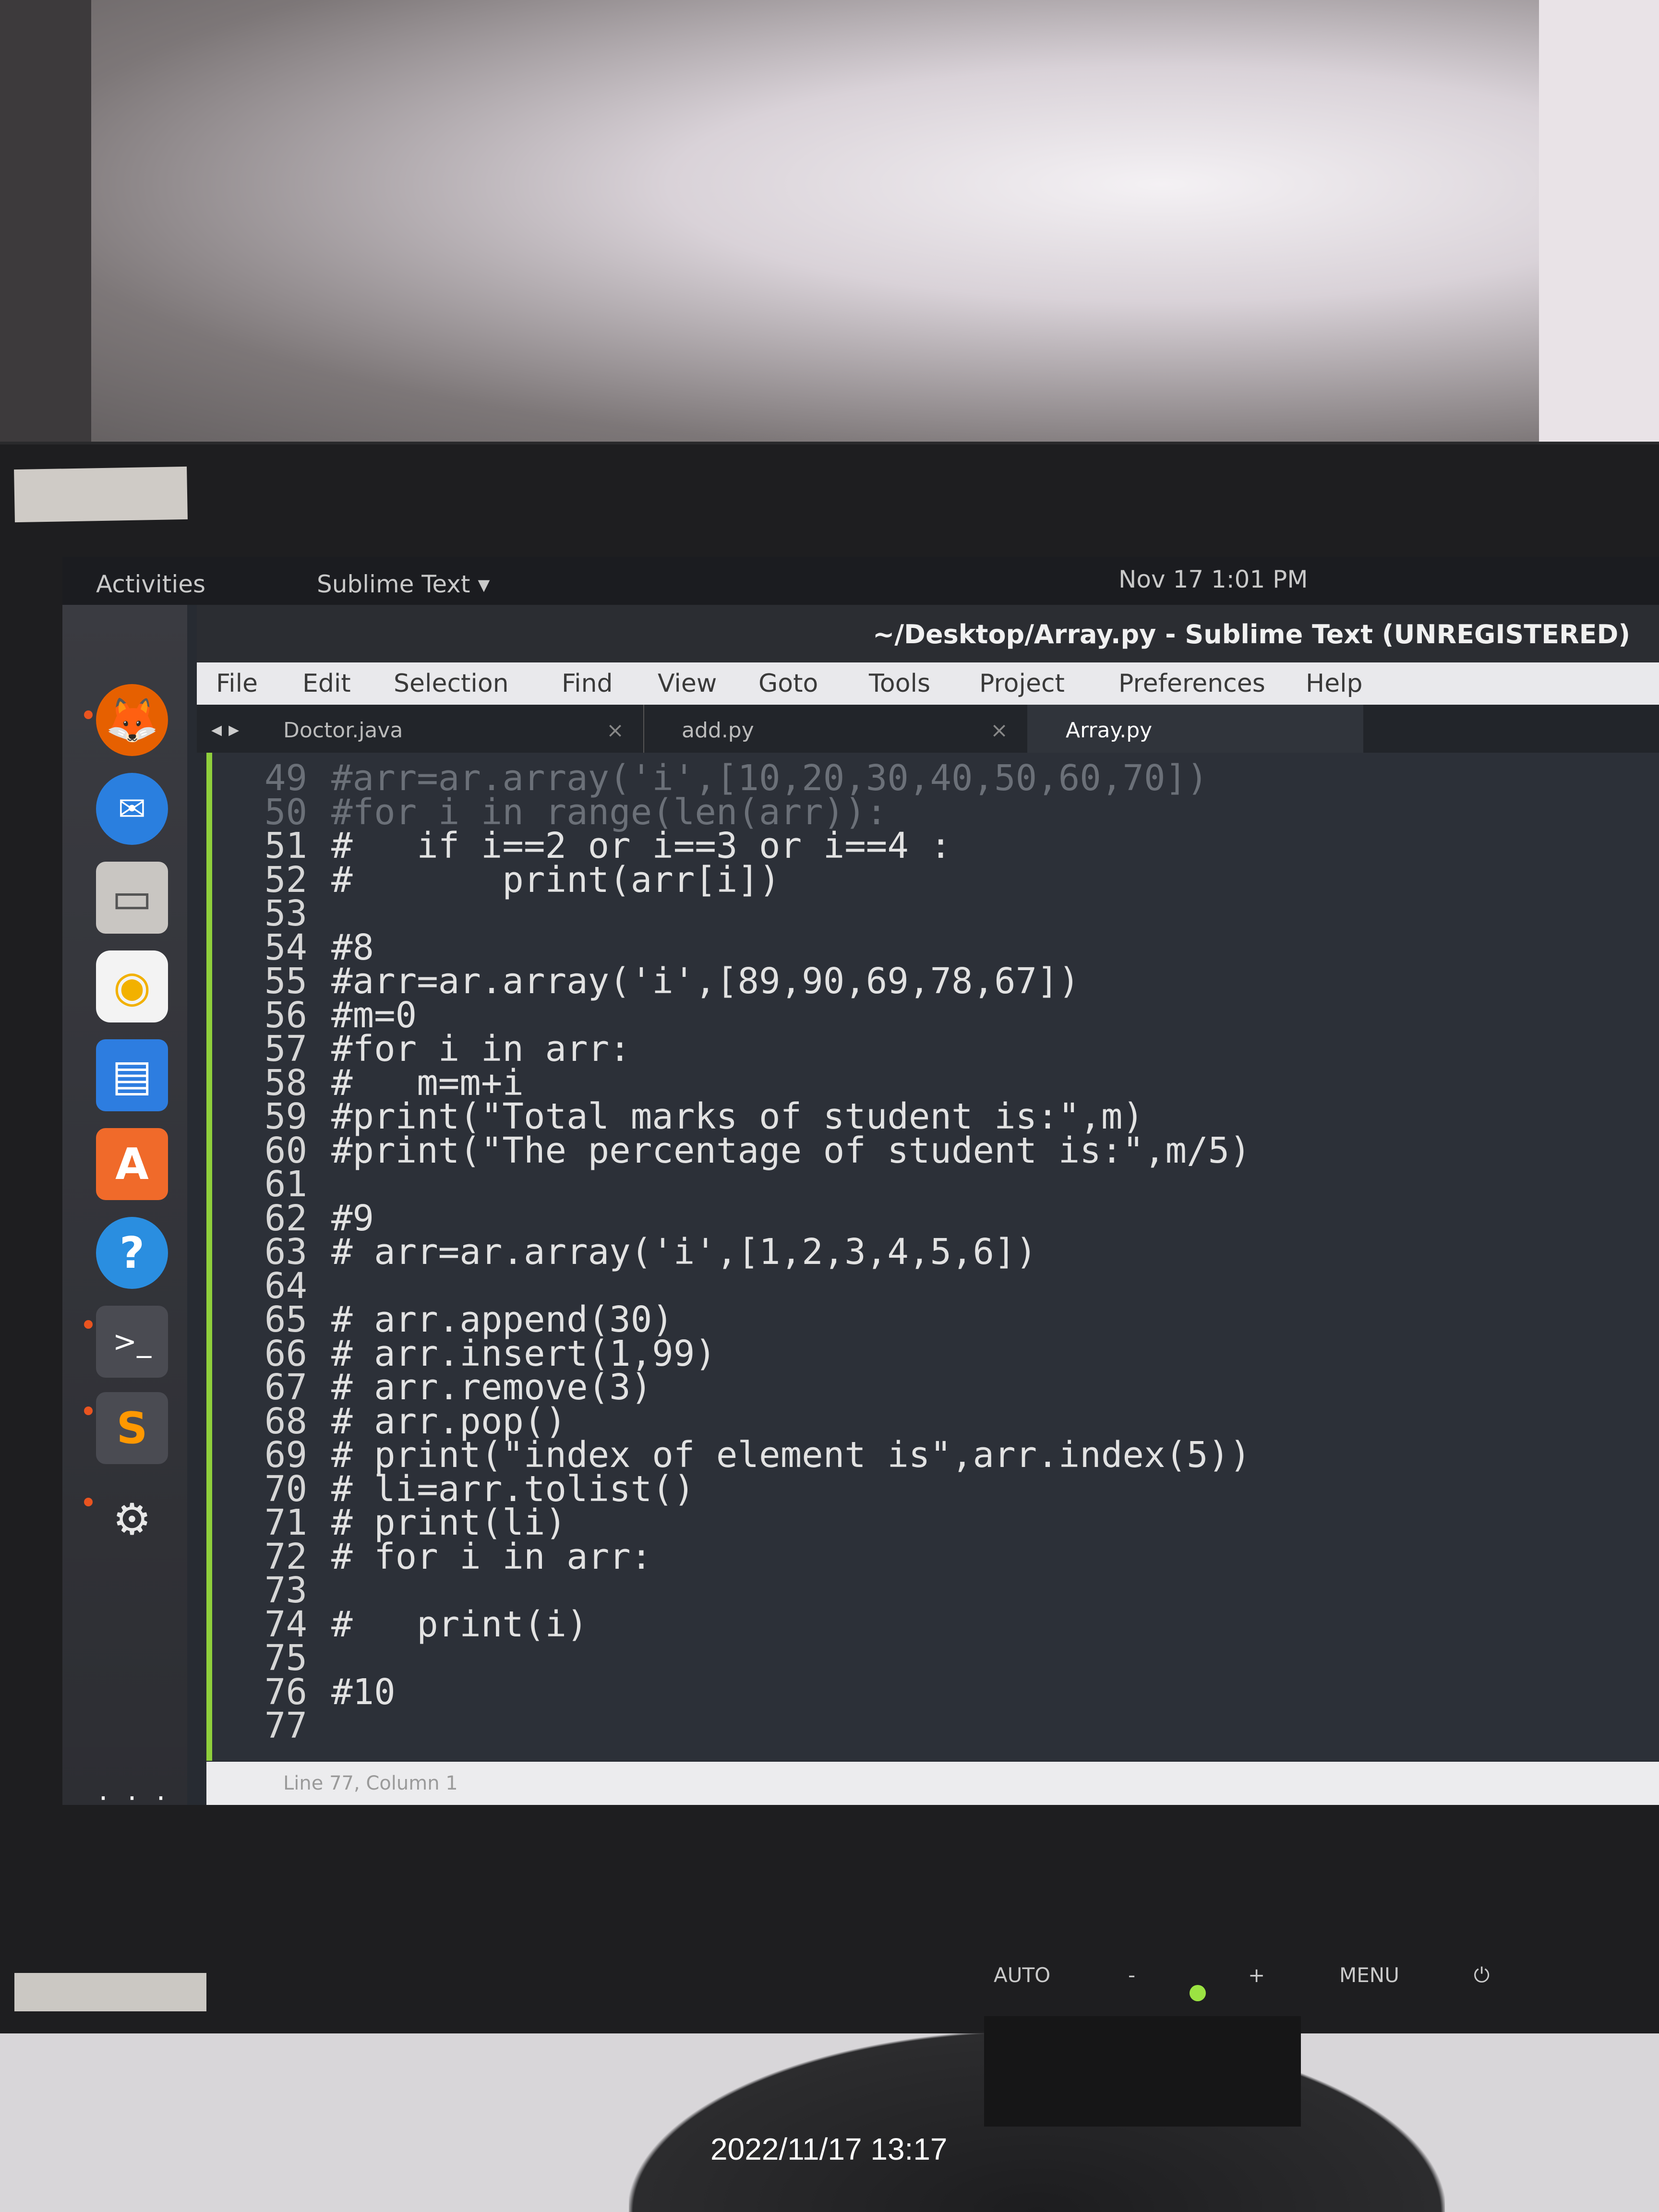 The height and width of the screenshot is (2212, 1659). I want to click on monitor-auto-button: AUTO, so click(1022, 1975).